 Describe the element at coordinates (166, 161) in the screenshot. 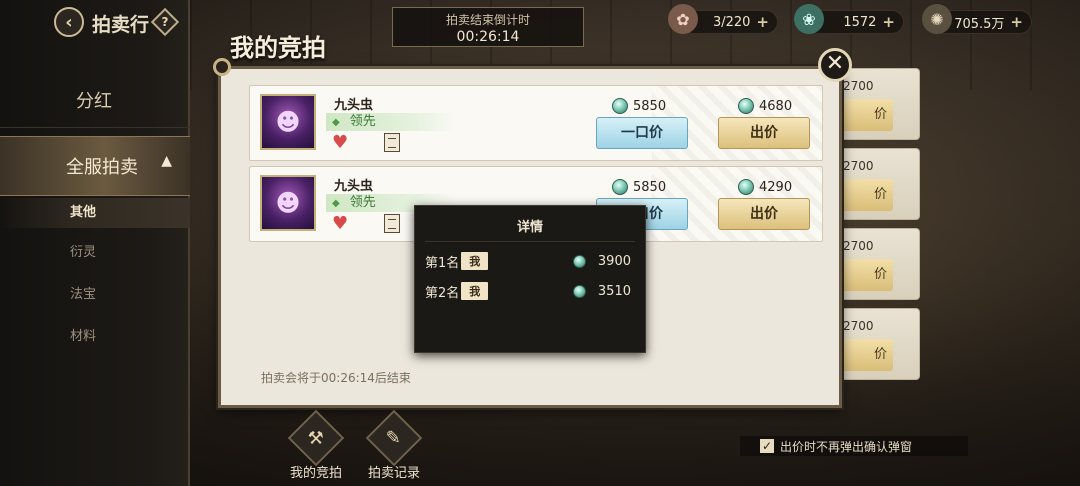

I see `chevron-up-icon: ▲` at that location.